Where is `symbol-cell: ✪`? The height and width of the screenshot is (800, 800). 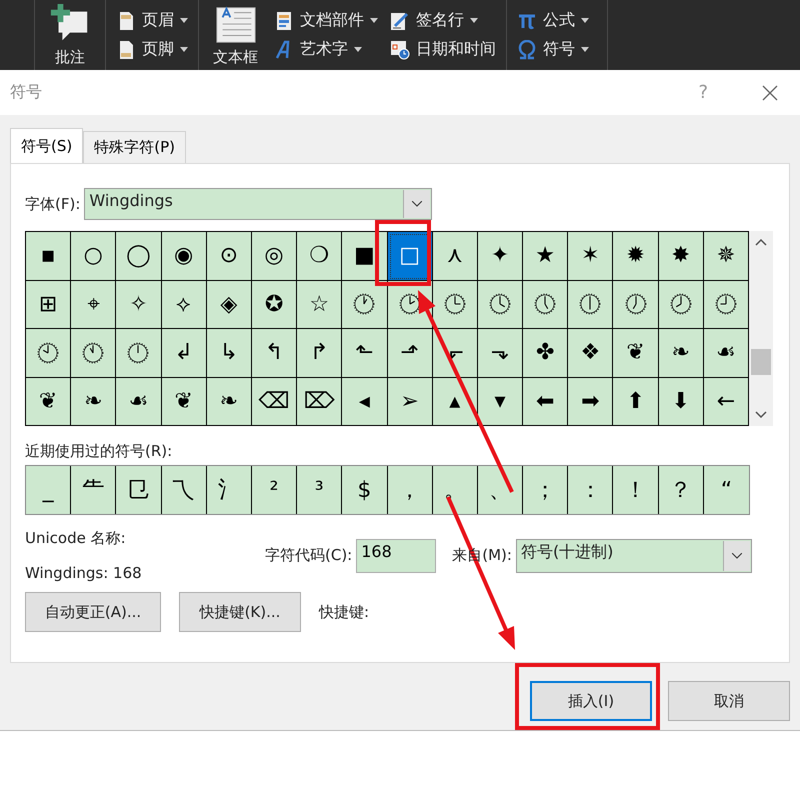
symbol-cell: ✪ is located at coordinates (275, 304).